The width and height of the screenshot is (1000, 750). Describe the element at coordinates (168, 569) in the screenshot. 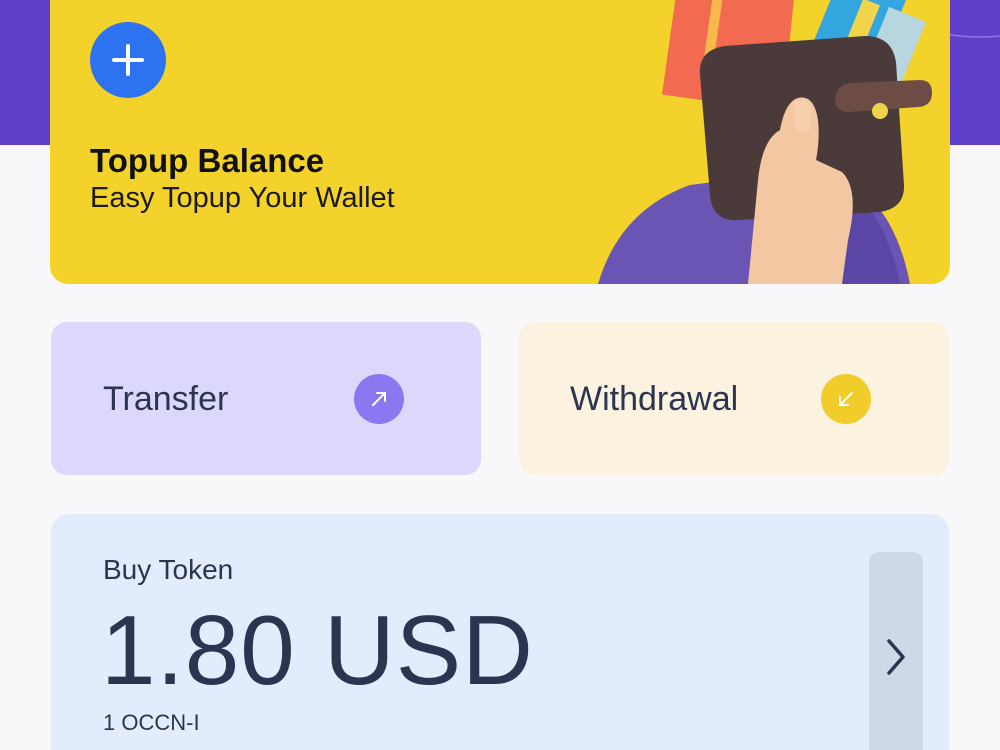

I see `buy-token-title: Buy Token` at that location.